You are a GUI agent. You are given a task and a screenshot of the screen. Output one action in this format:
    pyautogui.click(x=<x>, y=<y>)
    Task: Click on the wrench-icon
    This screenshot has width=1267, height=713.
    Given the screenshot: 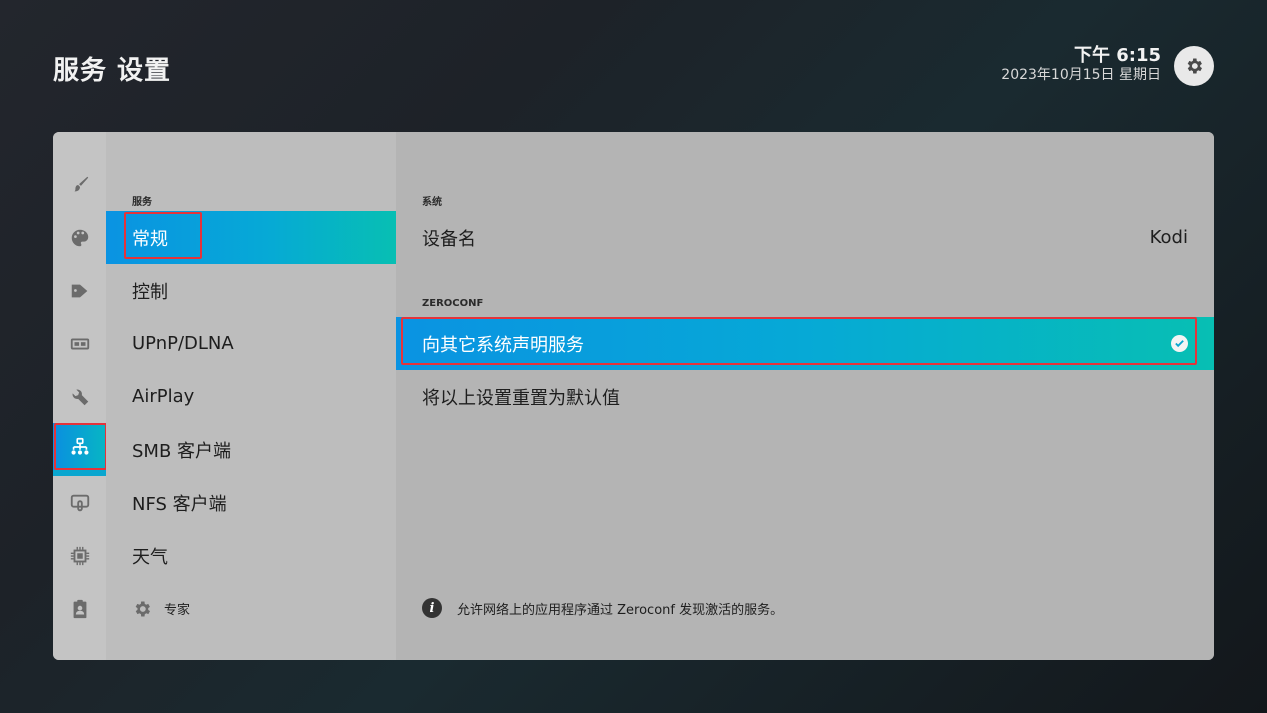 What is the action you would take?
    pyautogui.click(x=80, y=397)
    